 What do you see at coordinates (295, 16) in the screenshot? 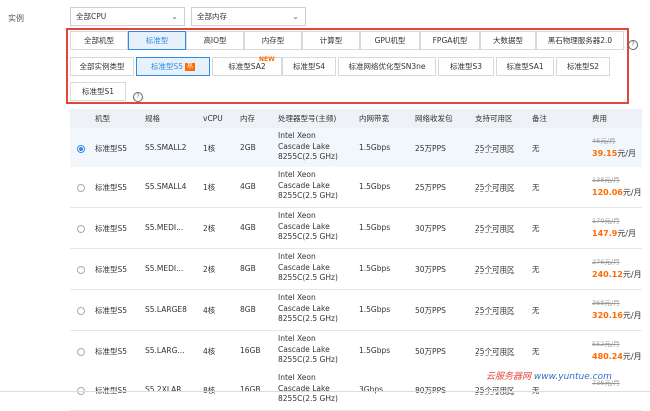
I see `chevron-down-icon: ⌄` at bounding box center [295, 16].